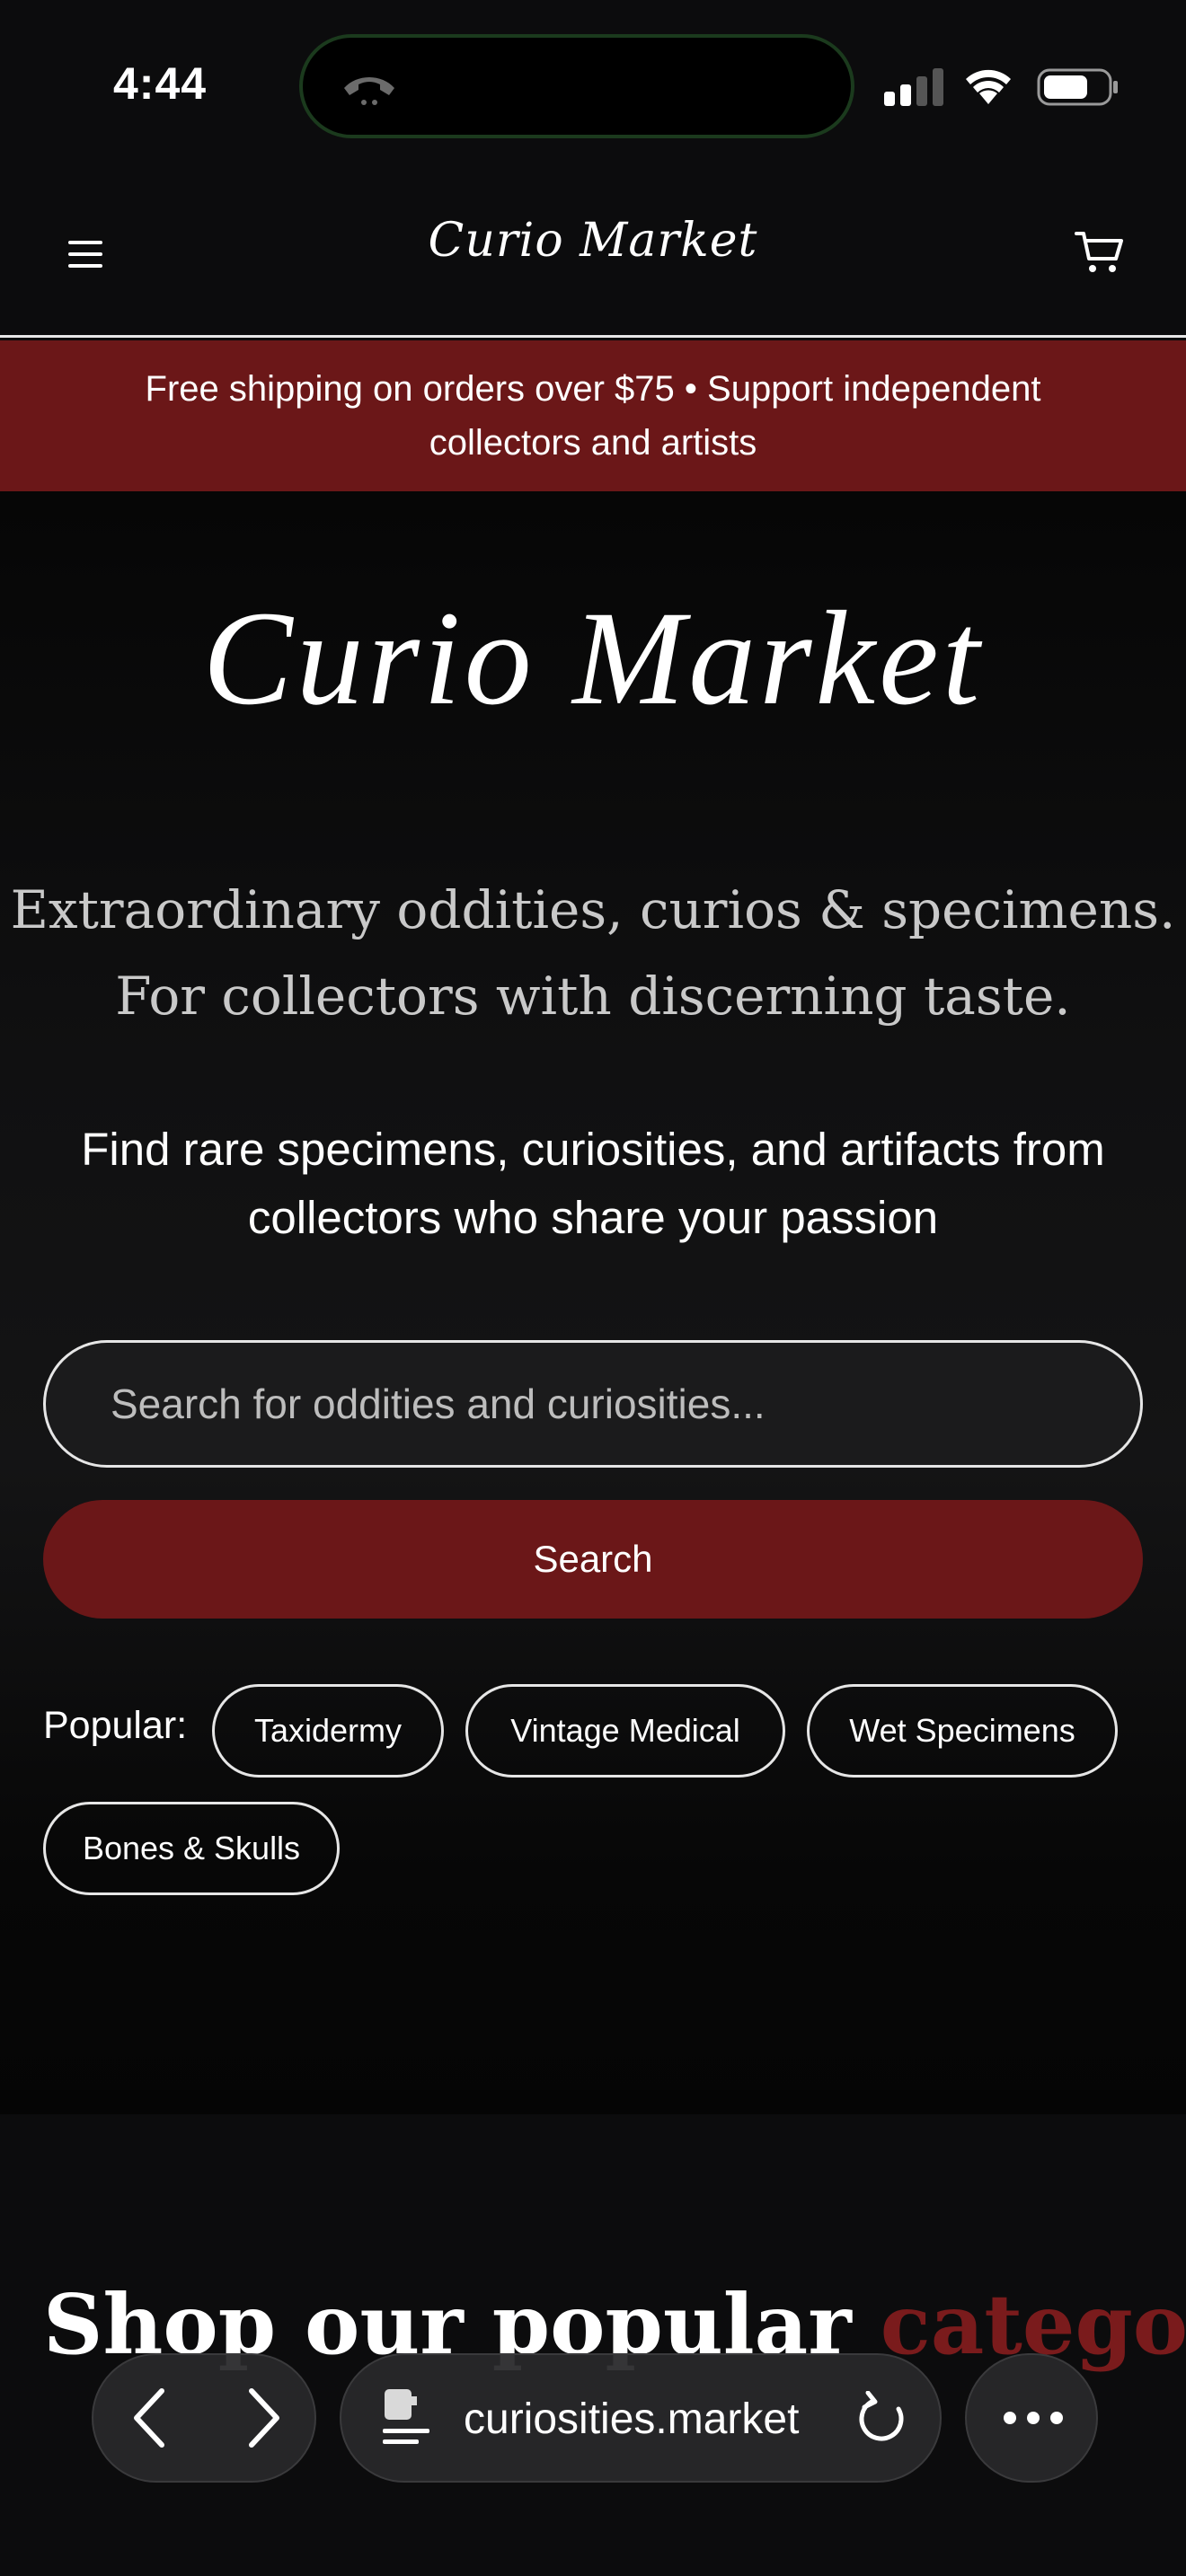 This screenshot has height=2576, width=1186. Describe the element at coordinates (328, 1731) in the screenshot. I see `popular-tag-taxidermy: Taxidermy` at that location.